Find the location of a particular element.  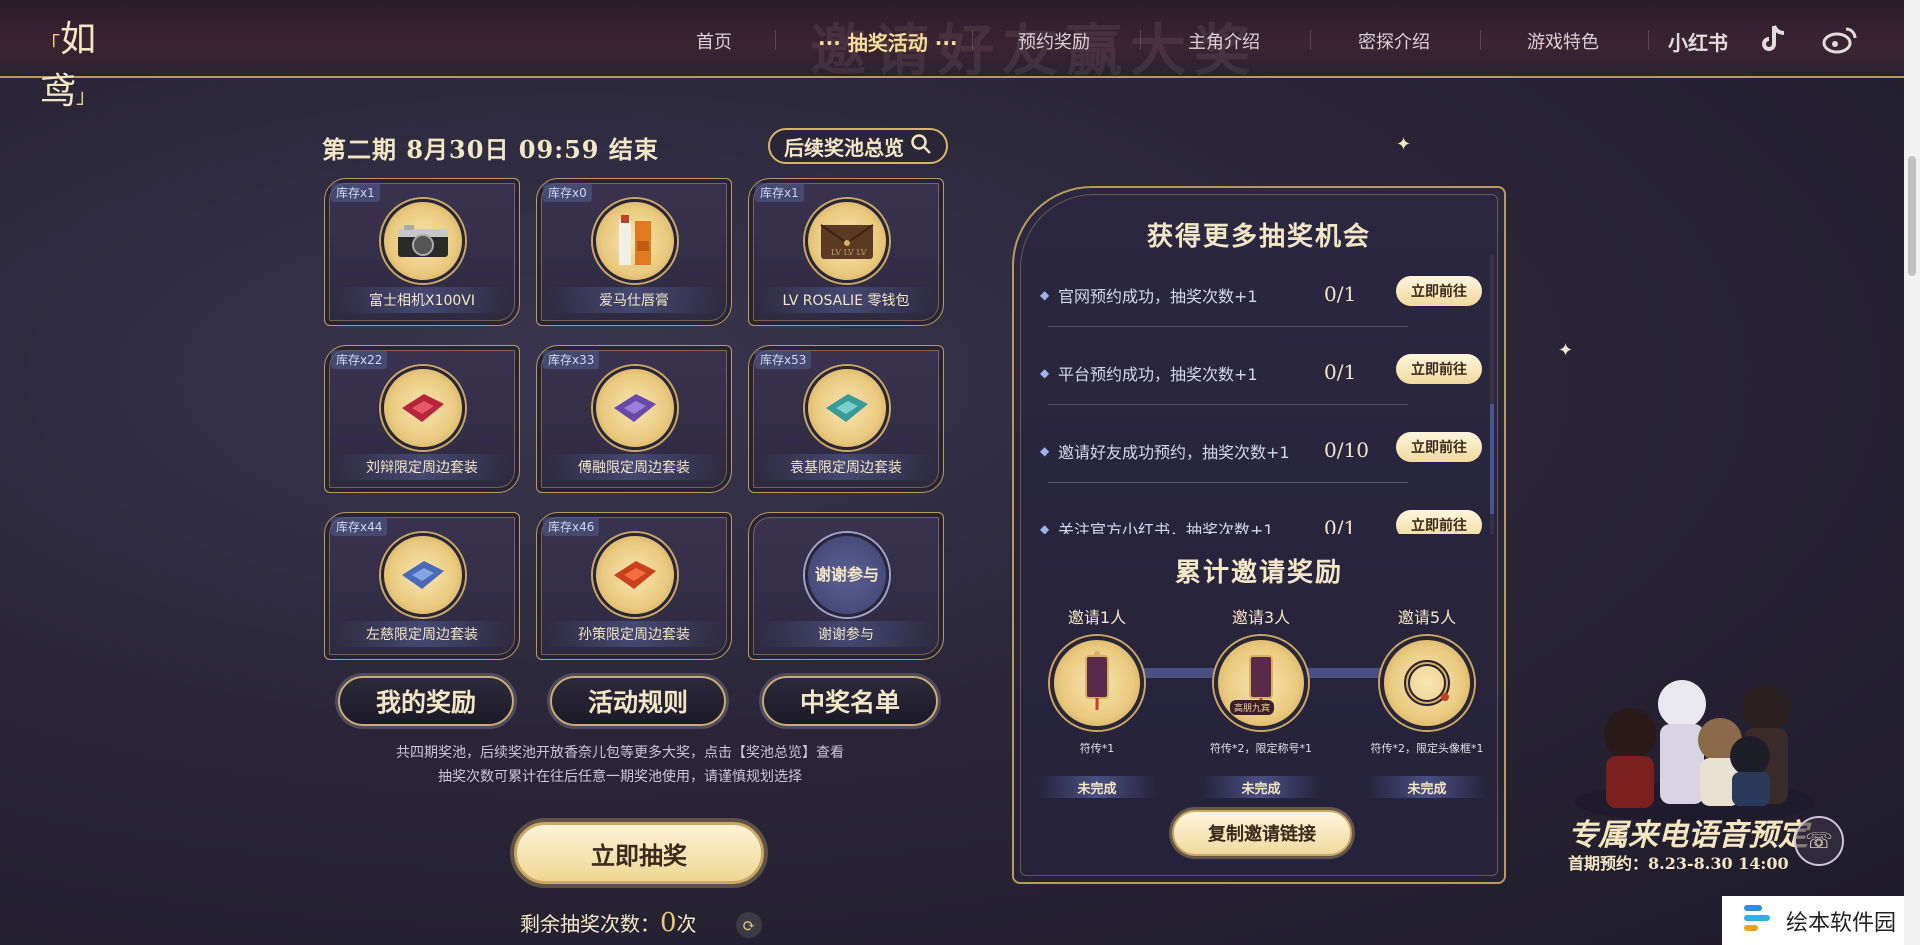

chances-title: 获得更多抽奖机会 is located at coordinates (1258, 237).